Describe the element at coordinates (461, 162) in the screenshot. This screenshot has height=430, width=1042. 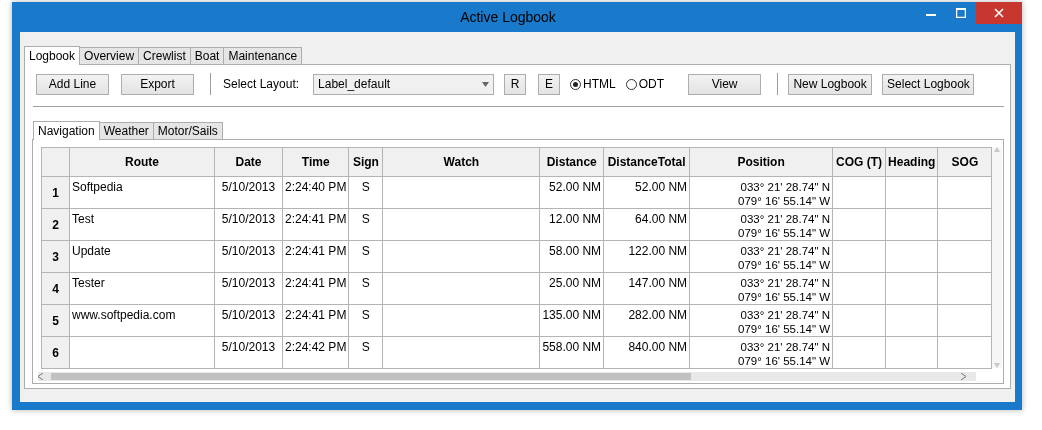
I see `column-header: Watch` at that location.